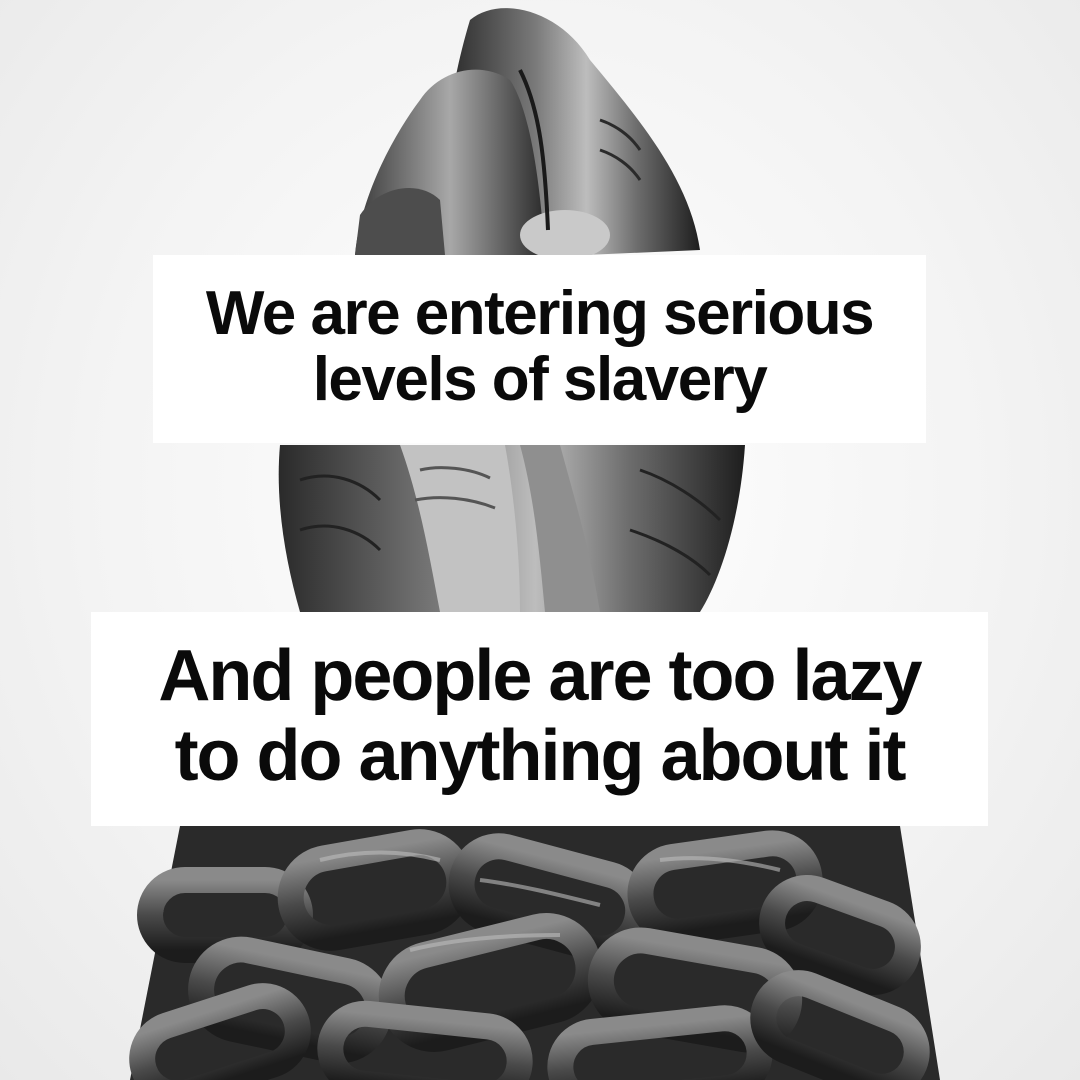  Describe the element at coordinates (527, 134) in the screenshot. I see `fingers` at that location.